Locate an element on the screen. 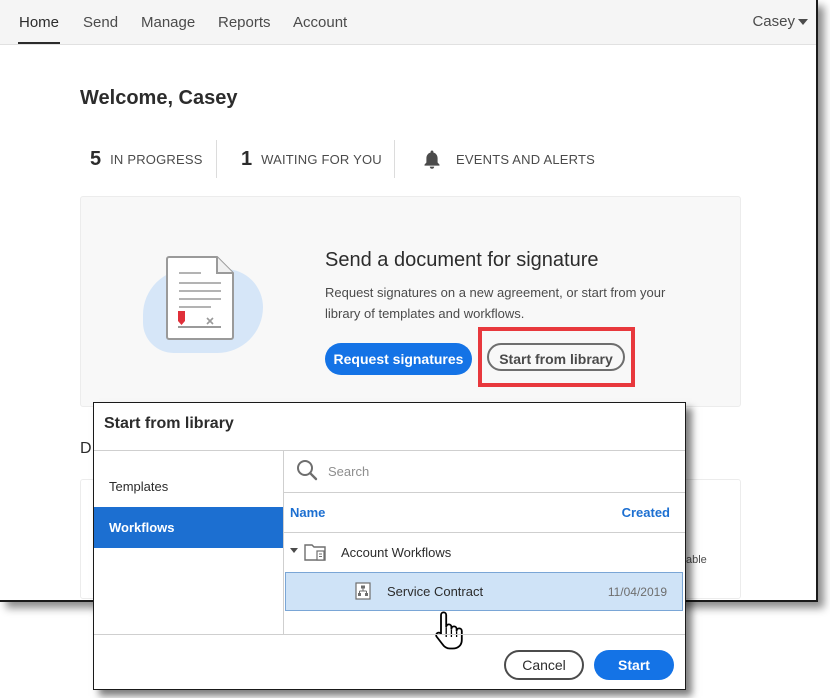 The width and height of the screenshot is (830, 698). start-button: Start is located at coordinates (634, 665).